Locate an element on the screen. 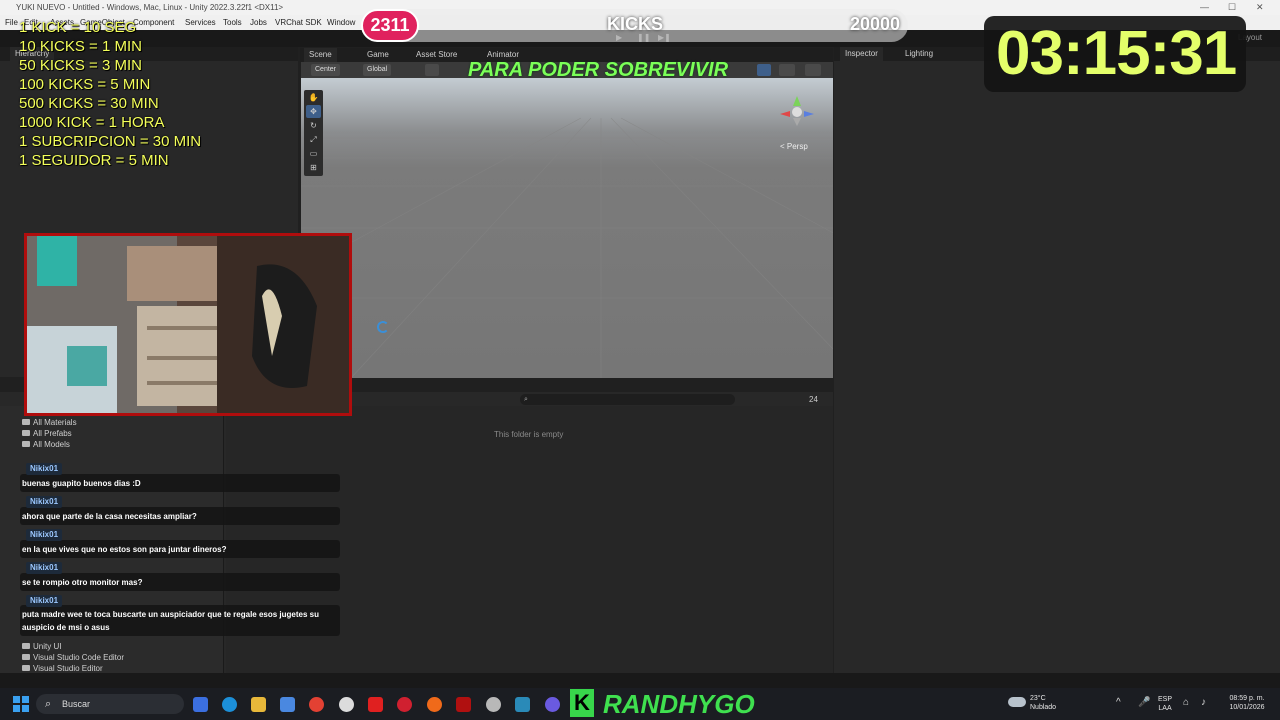 The image size is (1280, 720). menu-vrchat-sdk: VRChat SDK is located at coordinates (298, 22).